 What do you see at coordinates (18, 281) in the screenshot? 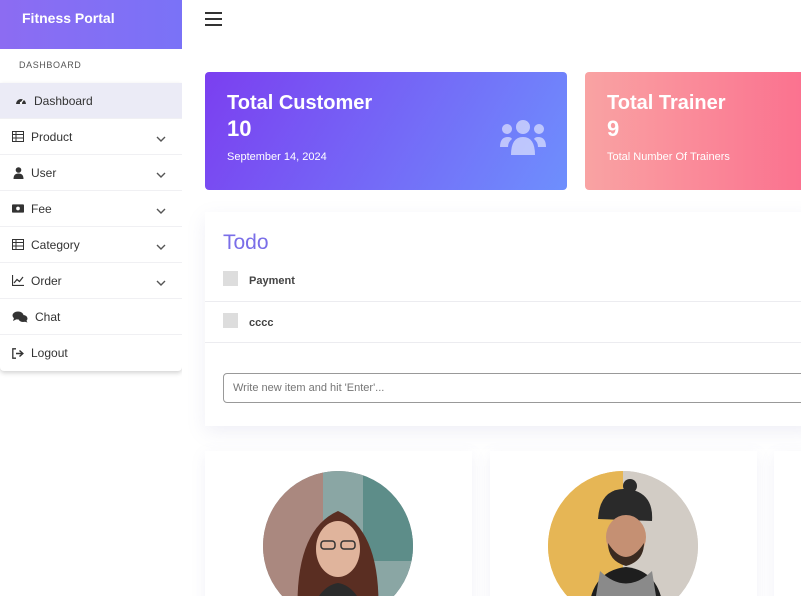
I see `line-chart-icon` at bounding box center [18, 281].